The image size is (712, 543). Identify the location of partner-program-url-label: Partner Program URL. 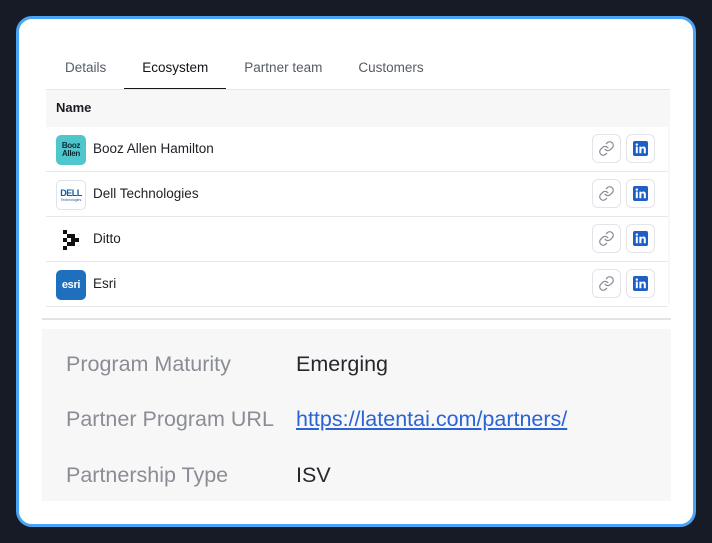
(170, 419).